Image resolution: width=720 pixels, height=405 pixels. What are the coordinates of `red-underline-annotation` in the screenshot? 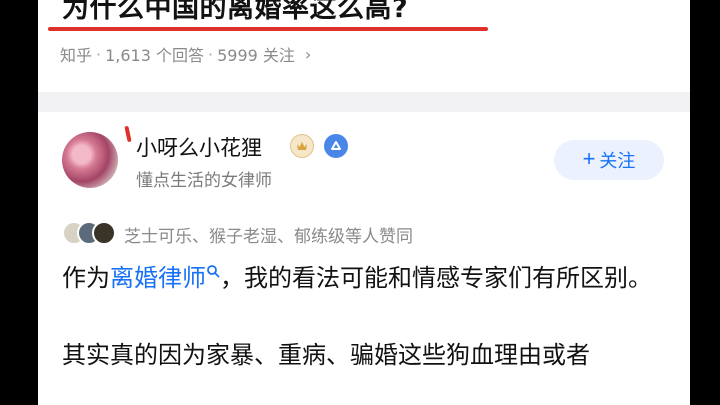 It's located at (268, 29).